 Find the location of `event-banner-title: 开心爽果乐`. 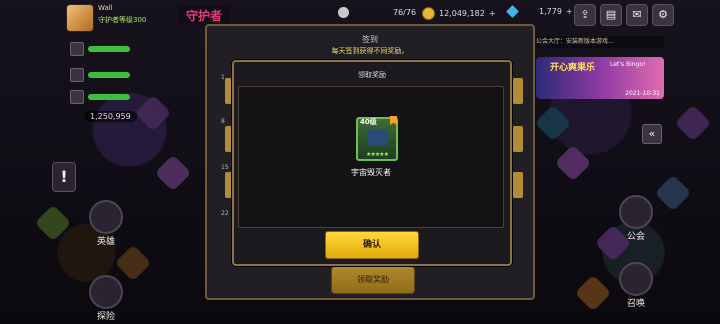

event-banner-title: 开心爽果乐 is located at coordinates (573, 68).